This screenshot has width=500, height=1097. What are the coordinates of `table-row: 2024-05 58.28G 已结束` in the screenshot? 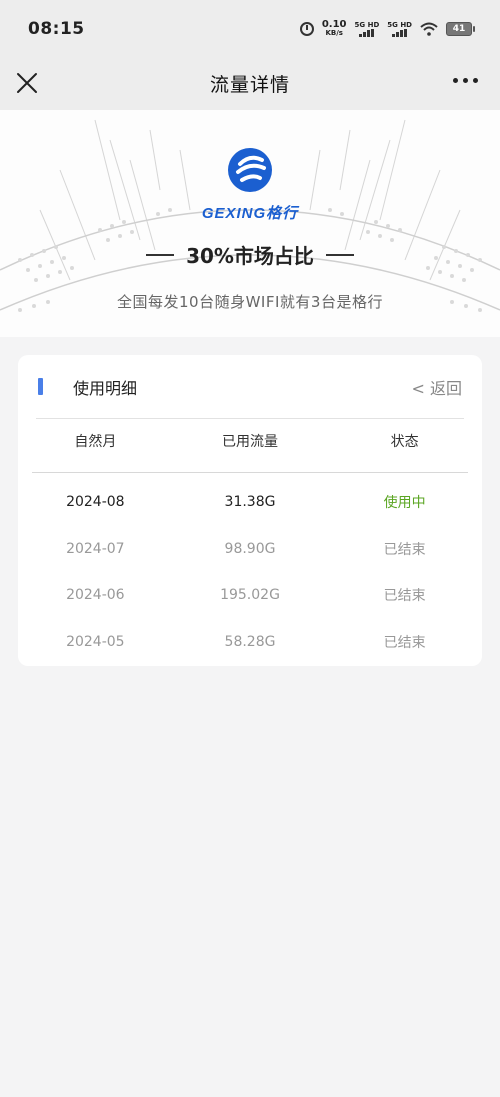 It's located at (250, 642).